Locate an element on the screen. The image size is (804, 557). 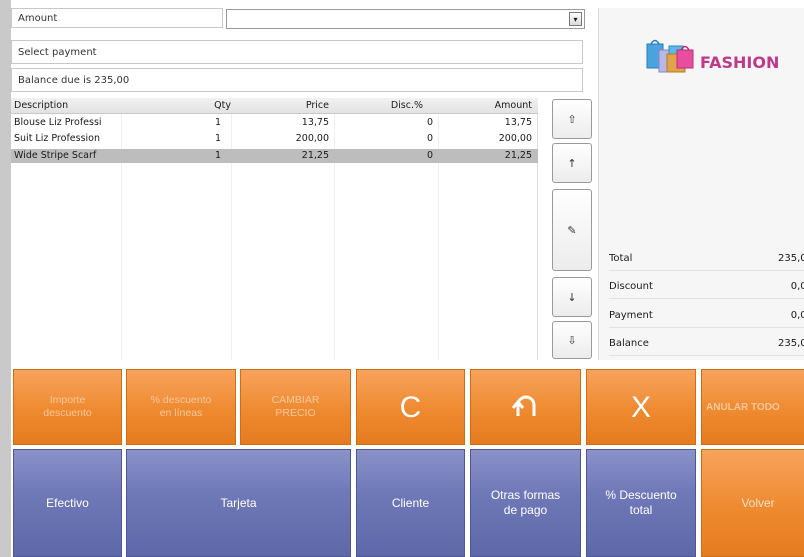
chevron-down-icon: ▾ is located at coordinates (575, 19).